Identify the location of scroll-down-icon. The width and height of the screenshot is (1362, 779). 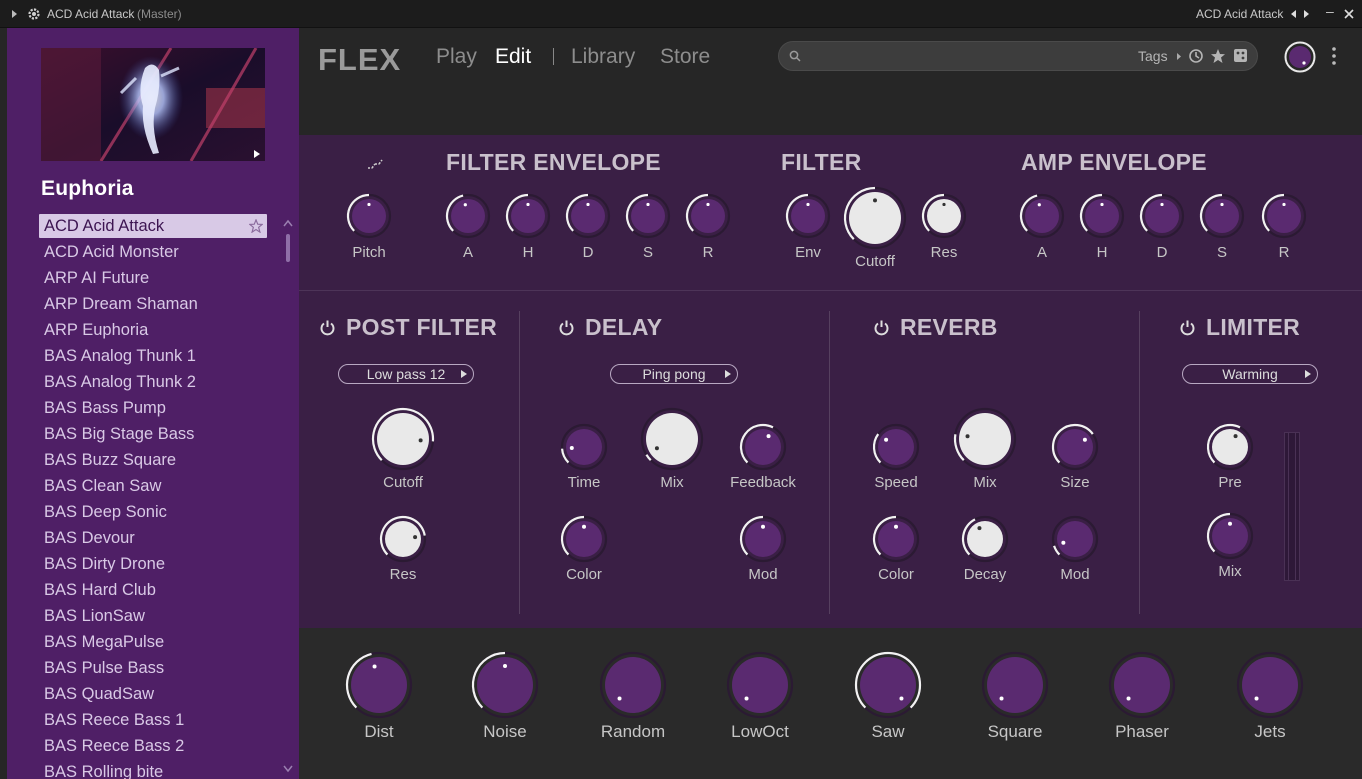
(288, 769).